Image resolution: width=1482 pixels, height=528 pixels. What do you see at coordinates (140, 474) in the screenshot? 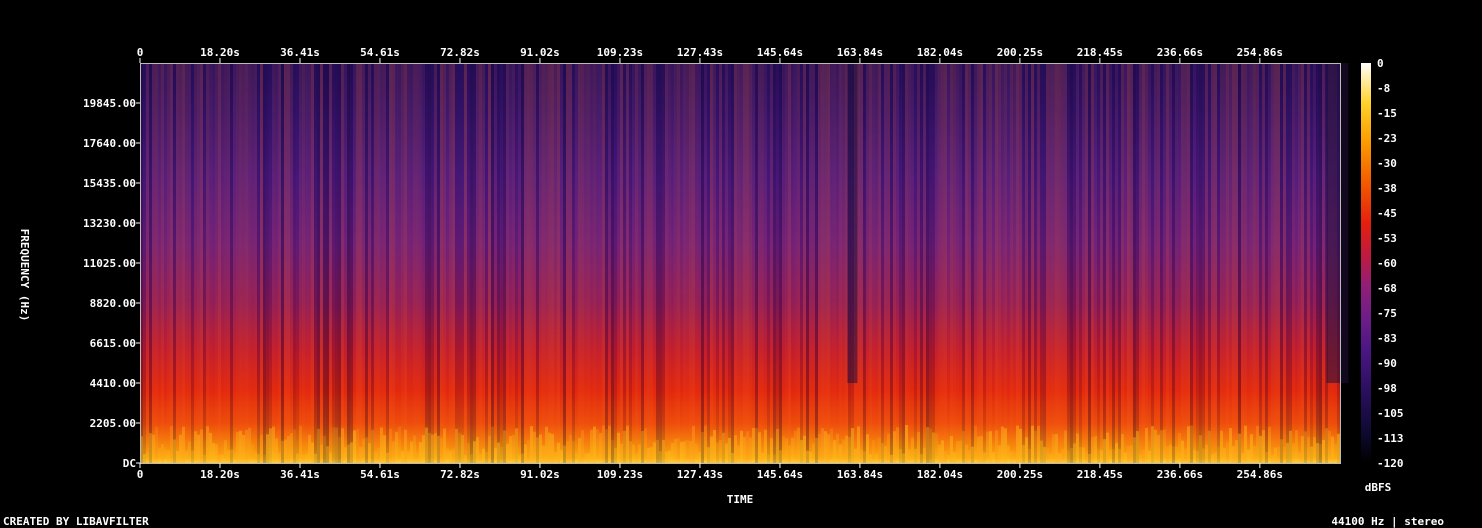
I see `x-tick-label-bottom: 0` at bounding box center [140, 474].